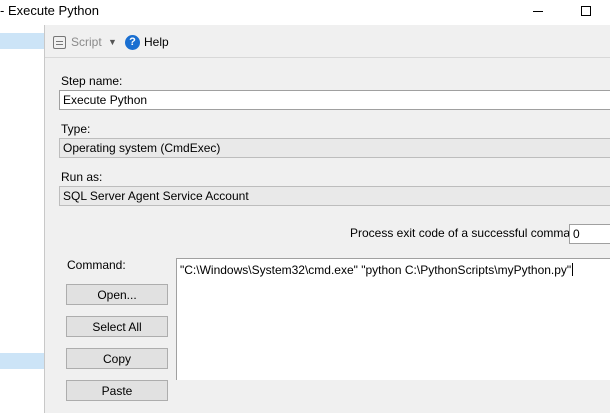  I want to click on page-list-item-selected, so click(22, 41).